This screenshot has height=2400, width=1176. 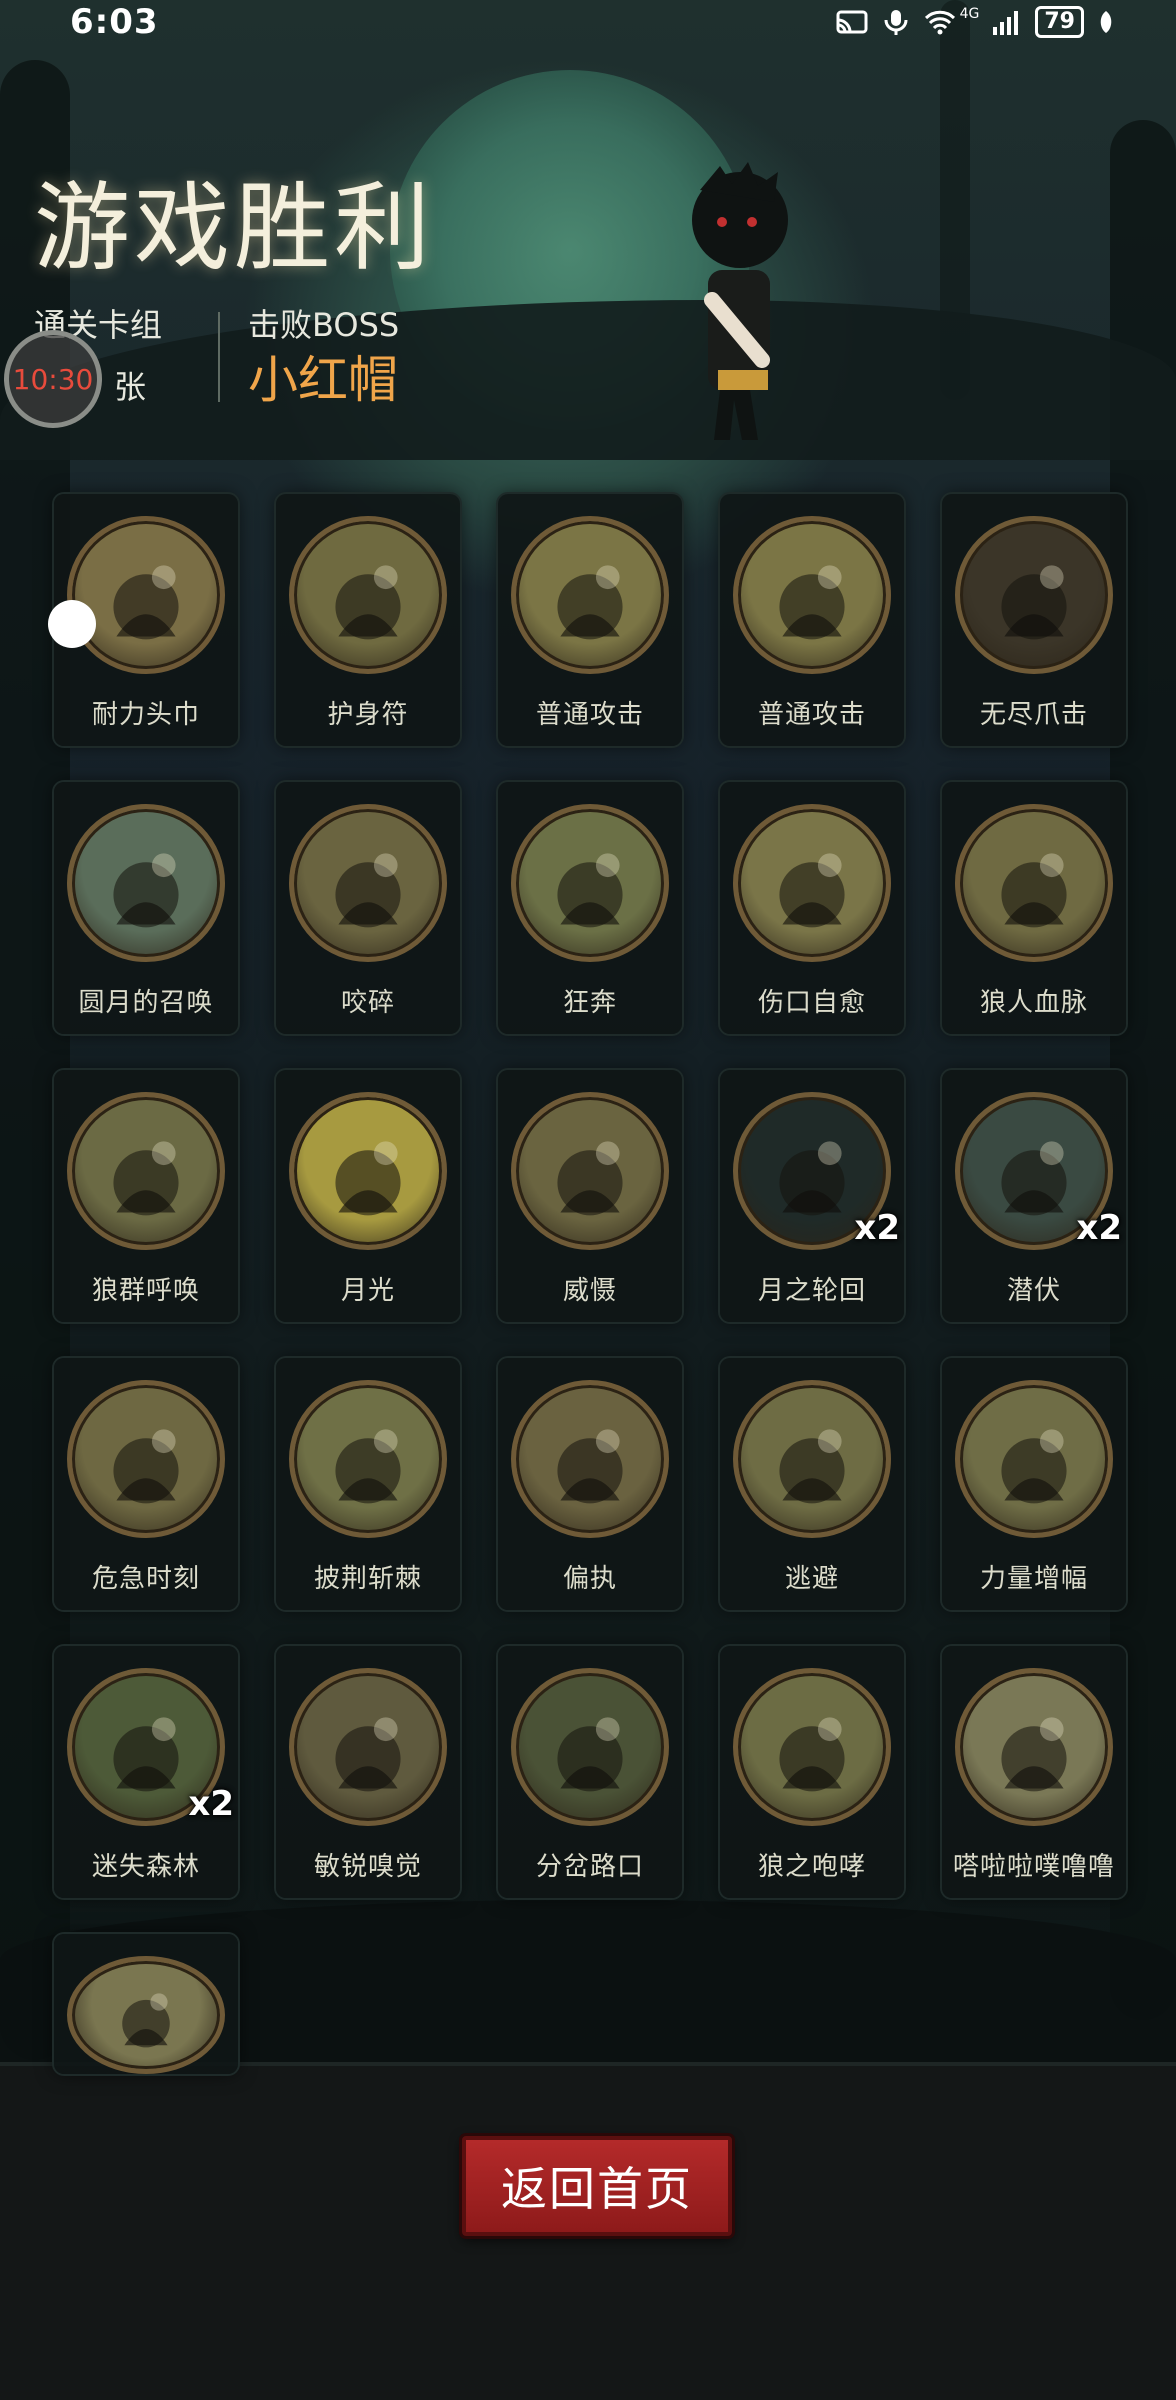 I want to click on deck-card: 力量增幅, so click(x=1034, y=1484).